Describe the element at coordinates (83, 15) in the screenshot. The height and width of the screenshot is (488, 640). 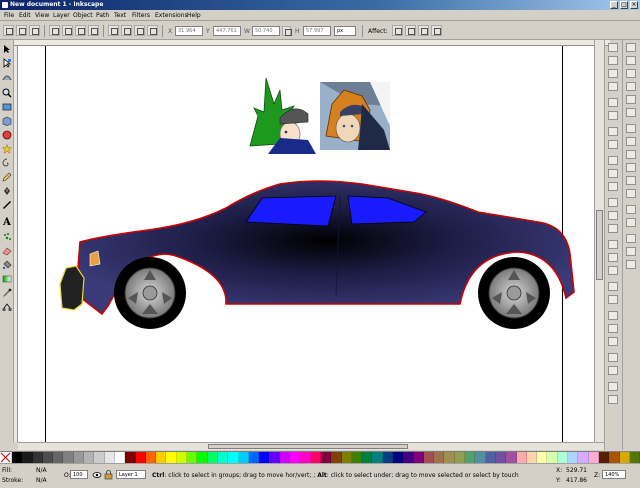
I see `menu-object: Object` at that location.